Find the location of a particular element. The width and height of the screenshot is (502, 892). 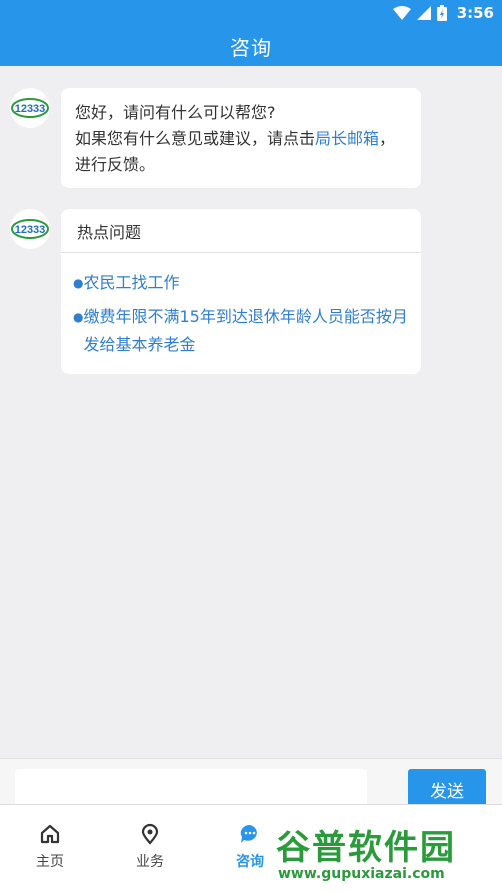

welcome-message: 您好，请问有什么可以帮您? 如果您有什么意见或建议，请点击局长邮箱，进行反馈。 is located at coordinates (241, 138).